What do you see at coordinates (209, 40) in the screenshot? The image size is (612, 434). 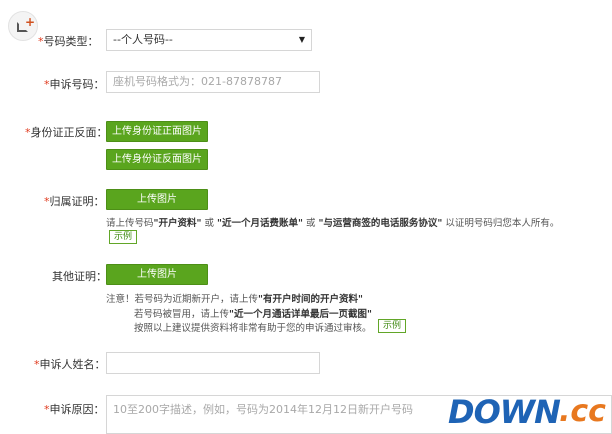 I see `number-type-select: --个人号码-- ▼` at bounding box center [209, 40].